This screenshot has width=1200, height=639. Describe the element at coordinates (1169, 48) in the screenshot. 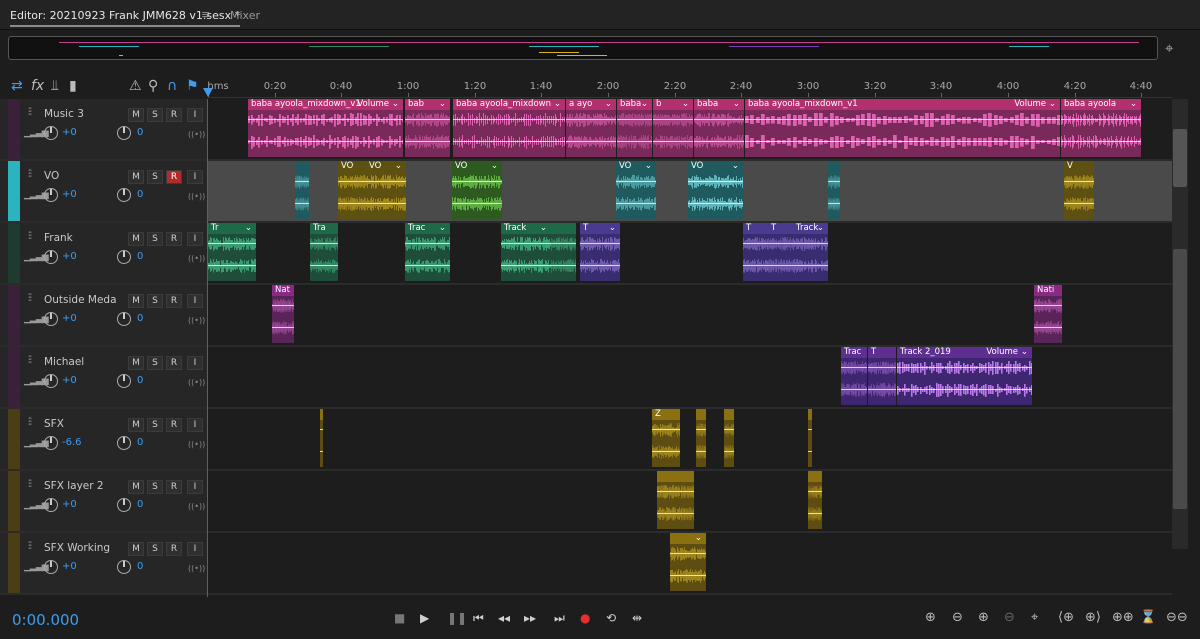

I see `zoom-to-selection-icon: ⌖` at that location.